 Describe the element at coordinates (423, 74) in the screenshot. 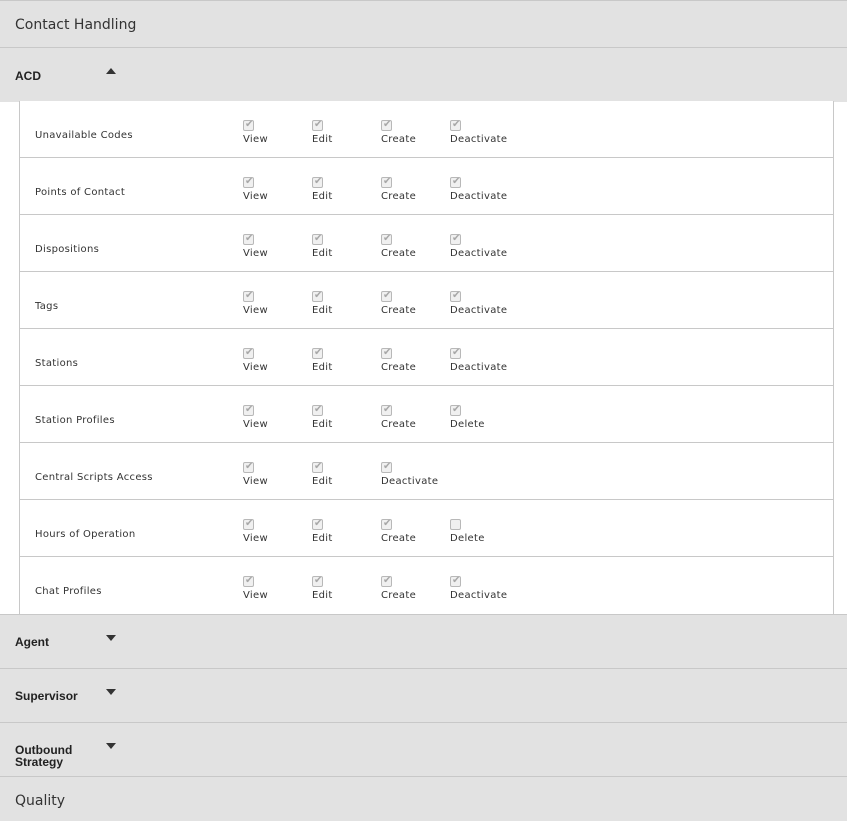

I see `acd-group-header: ACD` at that location.